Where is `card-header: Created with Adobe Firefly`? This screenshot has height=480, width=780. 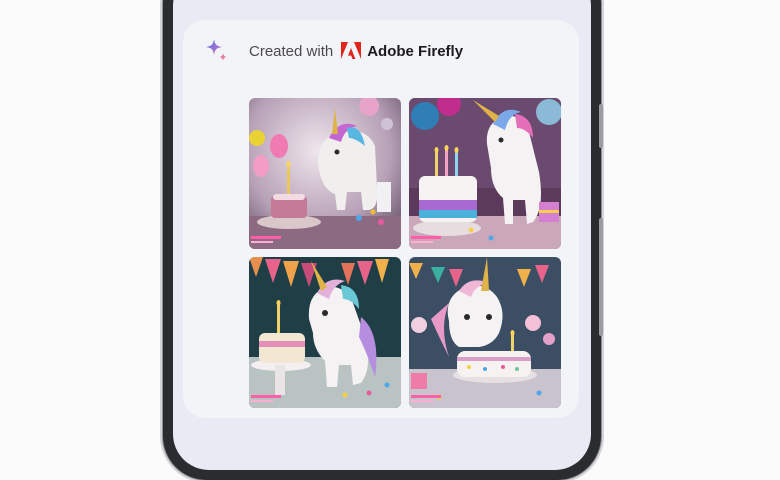 card-header: Created with Adobe Firefly is located at coordinates (333, 51).